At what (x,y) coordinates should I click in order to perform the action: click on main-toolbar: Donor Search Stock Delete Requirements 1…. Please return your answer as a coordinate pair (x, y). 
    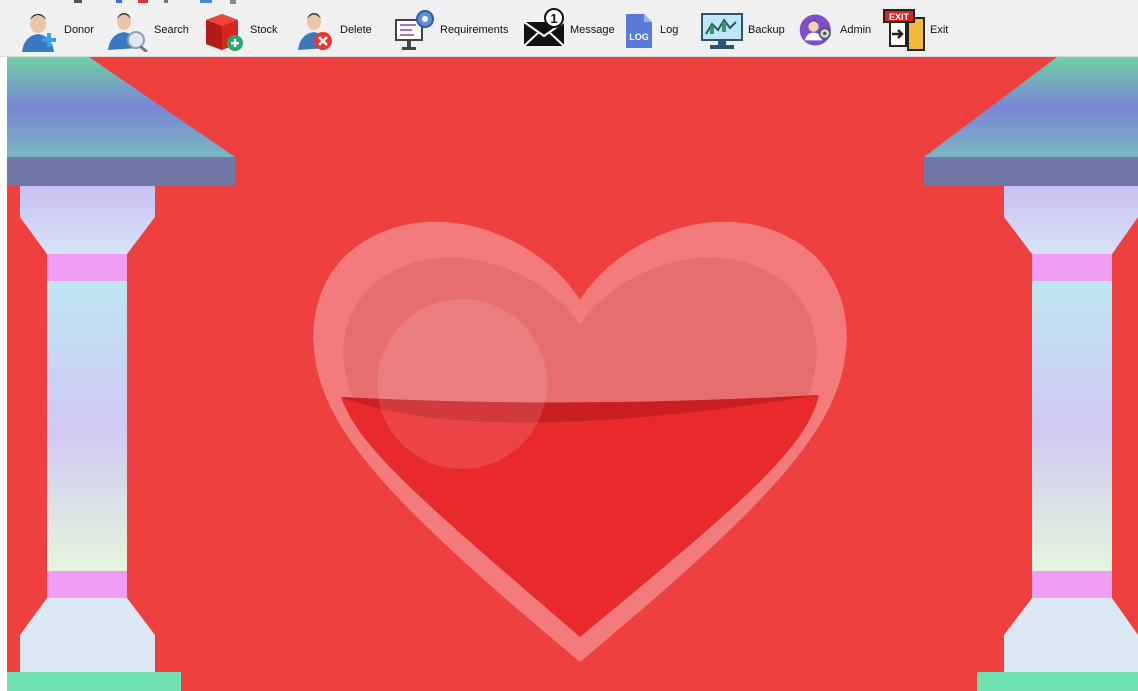
    Looking at the image, I should click on (569, 28).